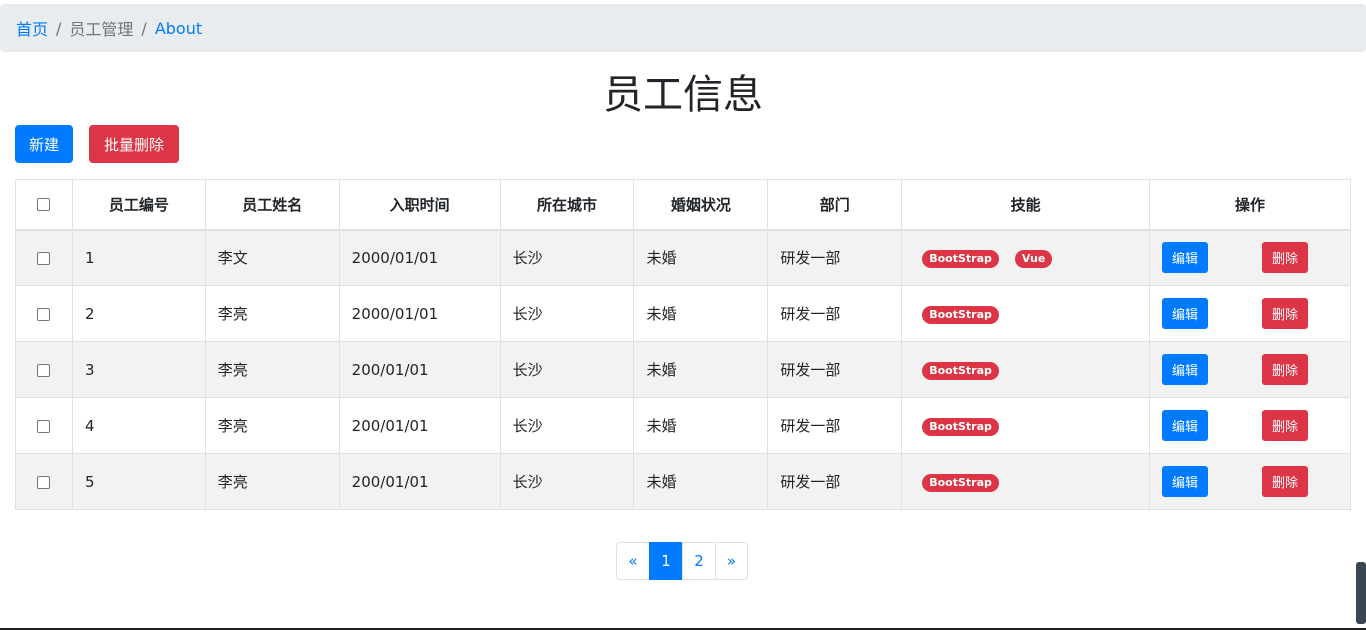 This screenshot has height=630, width=1366. I want to click on cell-employee-id: 4, so click(138, 425).